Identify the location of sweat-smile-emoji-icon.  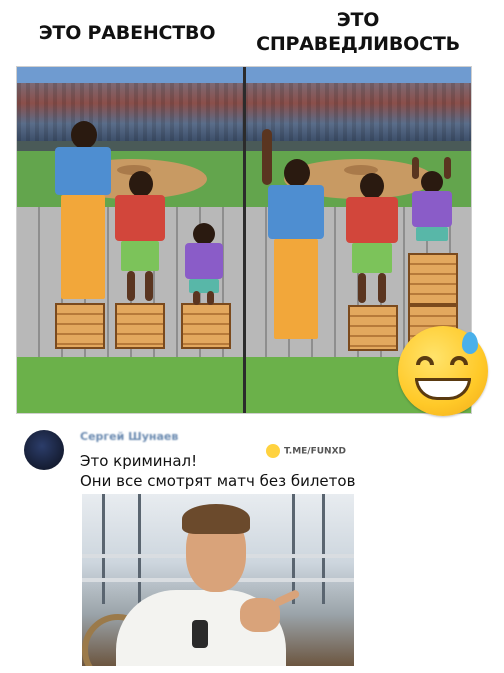
(443, 371).